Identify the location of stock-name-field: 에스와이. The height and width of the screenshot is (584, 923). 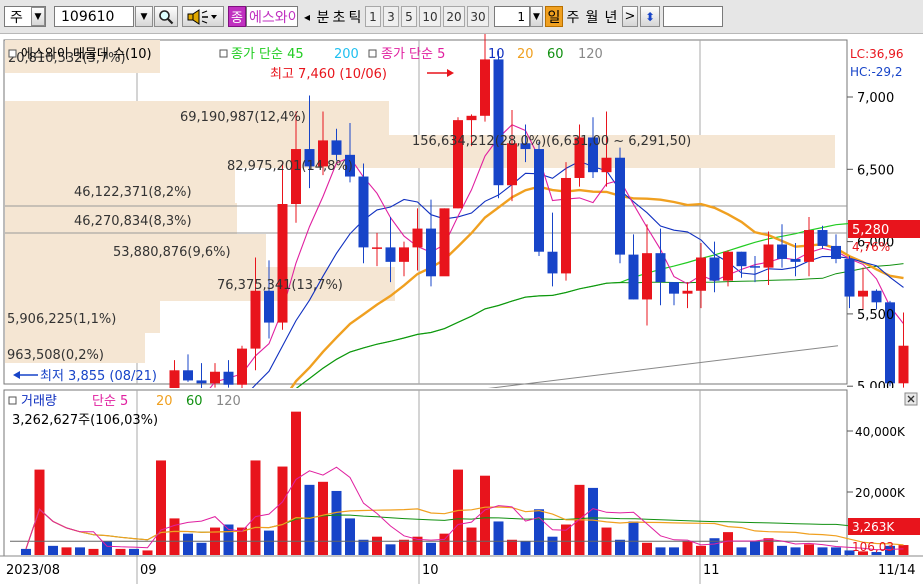
(272, 16).